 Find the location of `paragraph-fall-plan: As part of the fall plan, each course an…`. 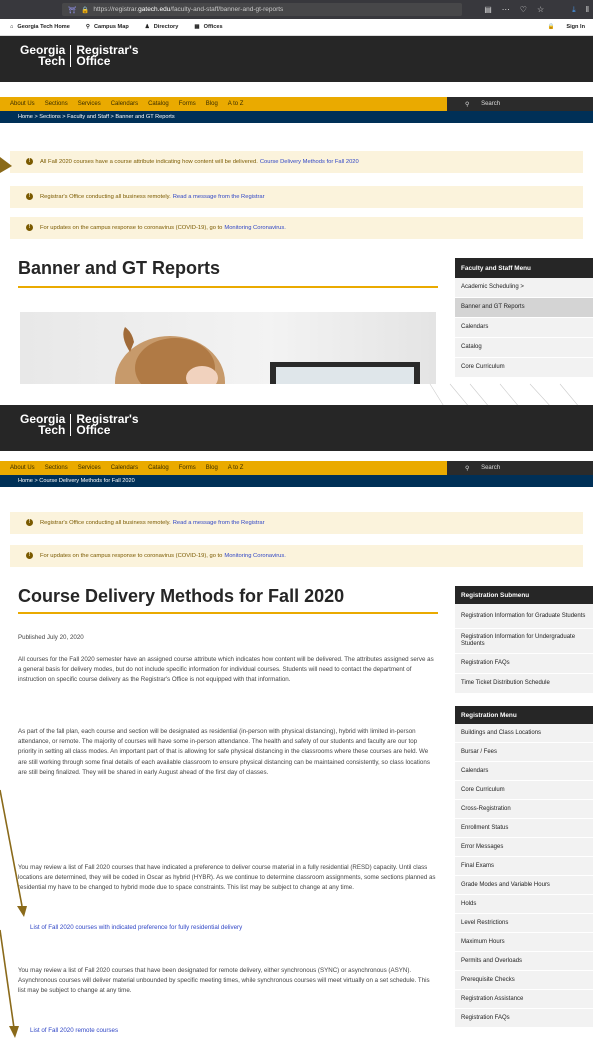

paragraph-fall-plan: As part of the fall plan, each course an… is located at coordinates (224, 752).